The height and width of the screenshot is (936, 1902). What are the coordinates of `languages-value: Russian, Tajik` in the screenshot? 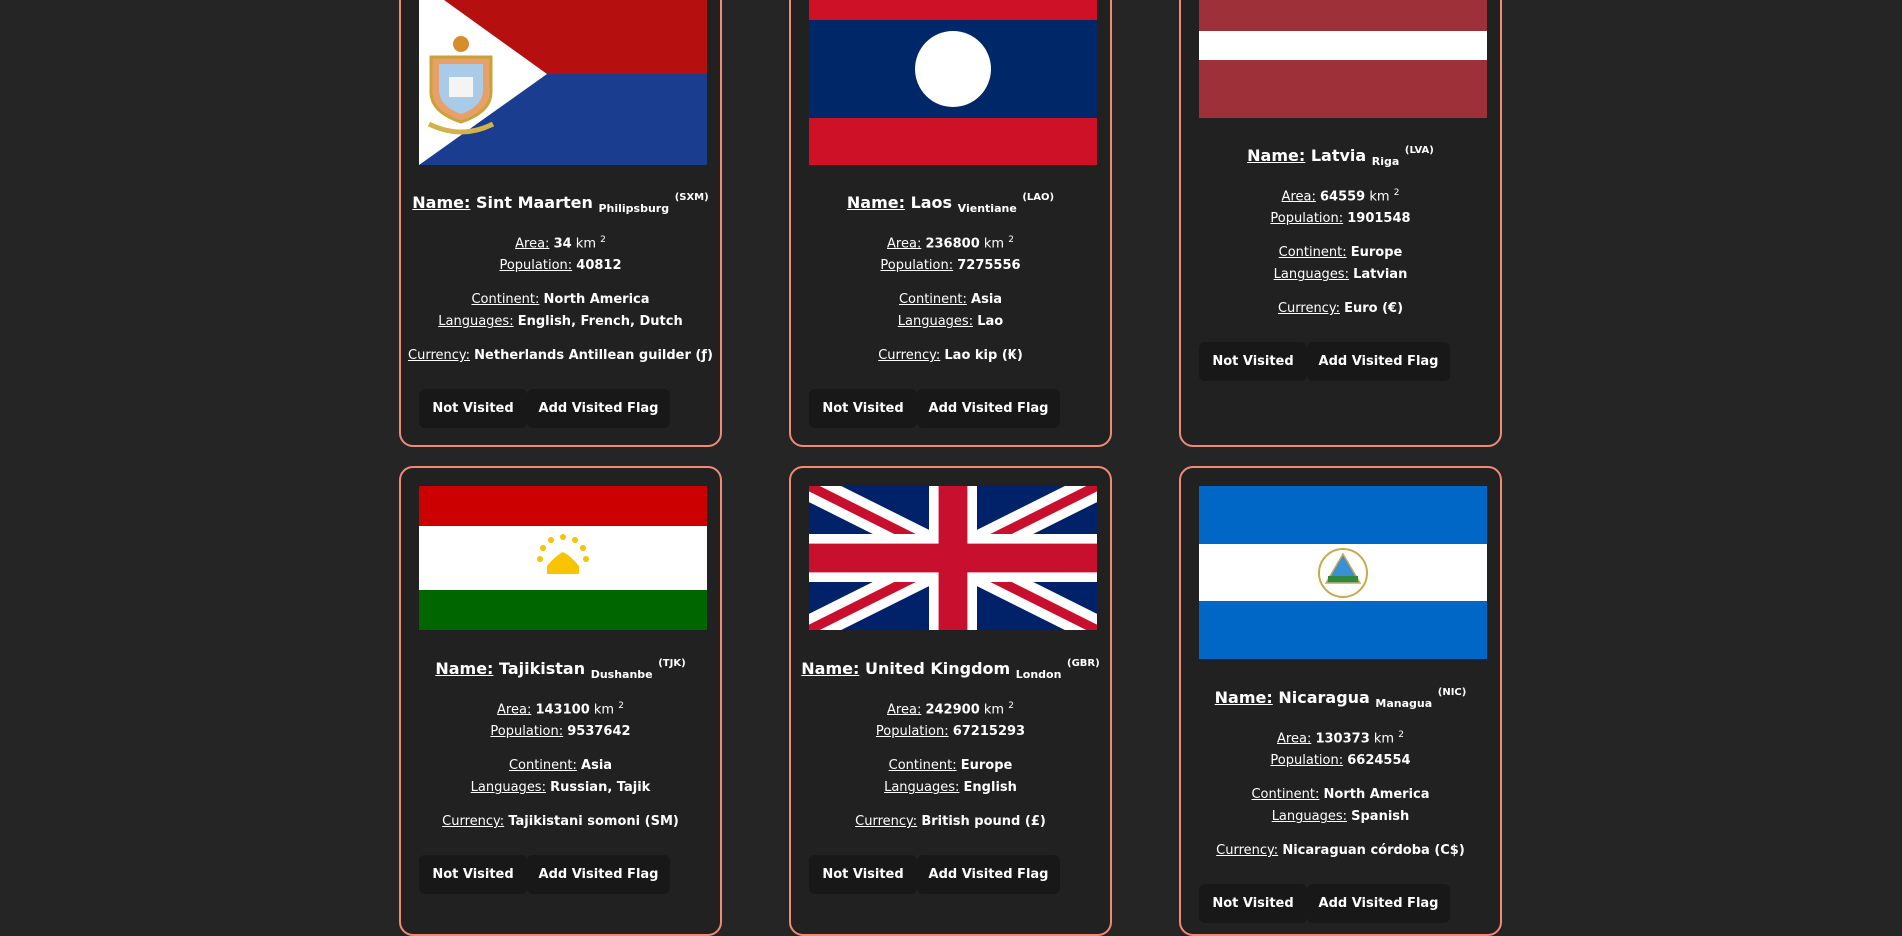 It's located at (600, 788).